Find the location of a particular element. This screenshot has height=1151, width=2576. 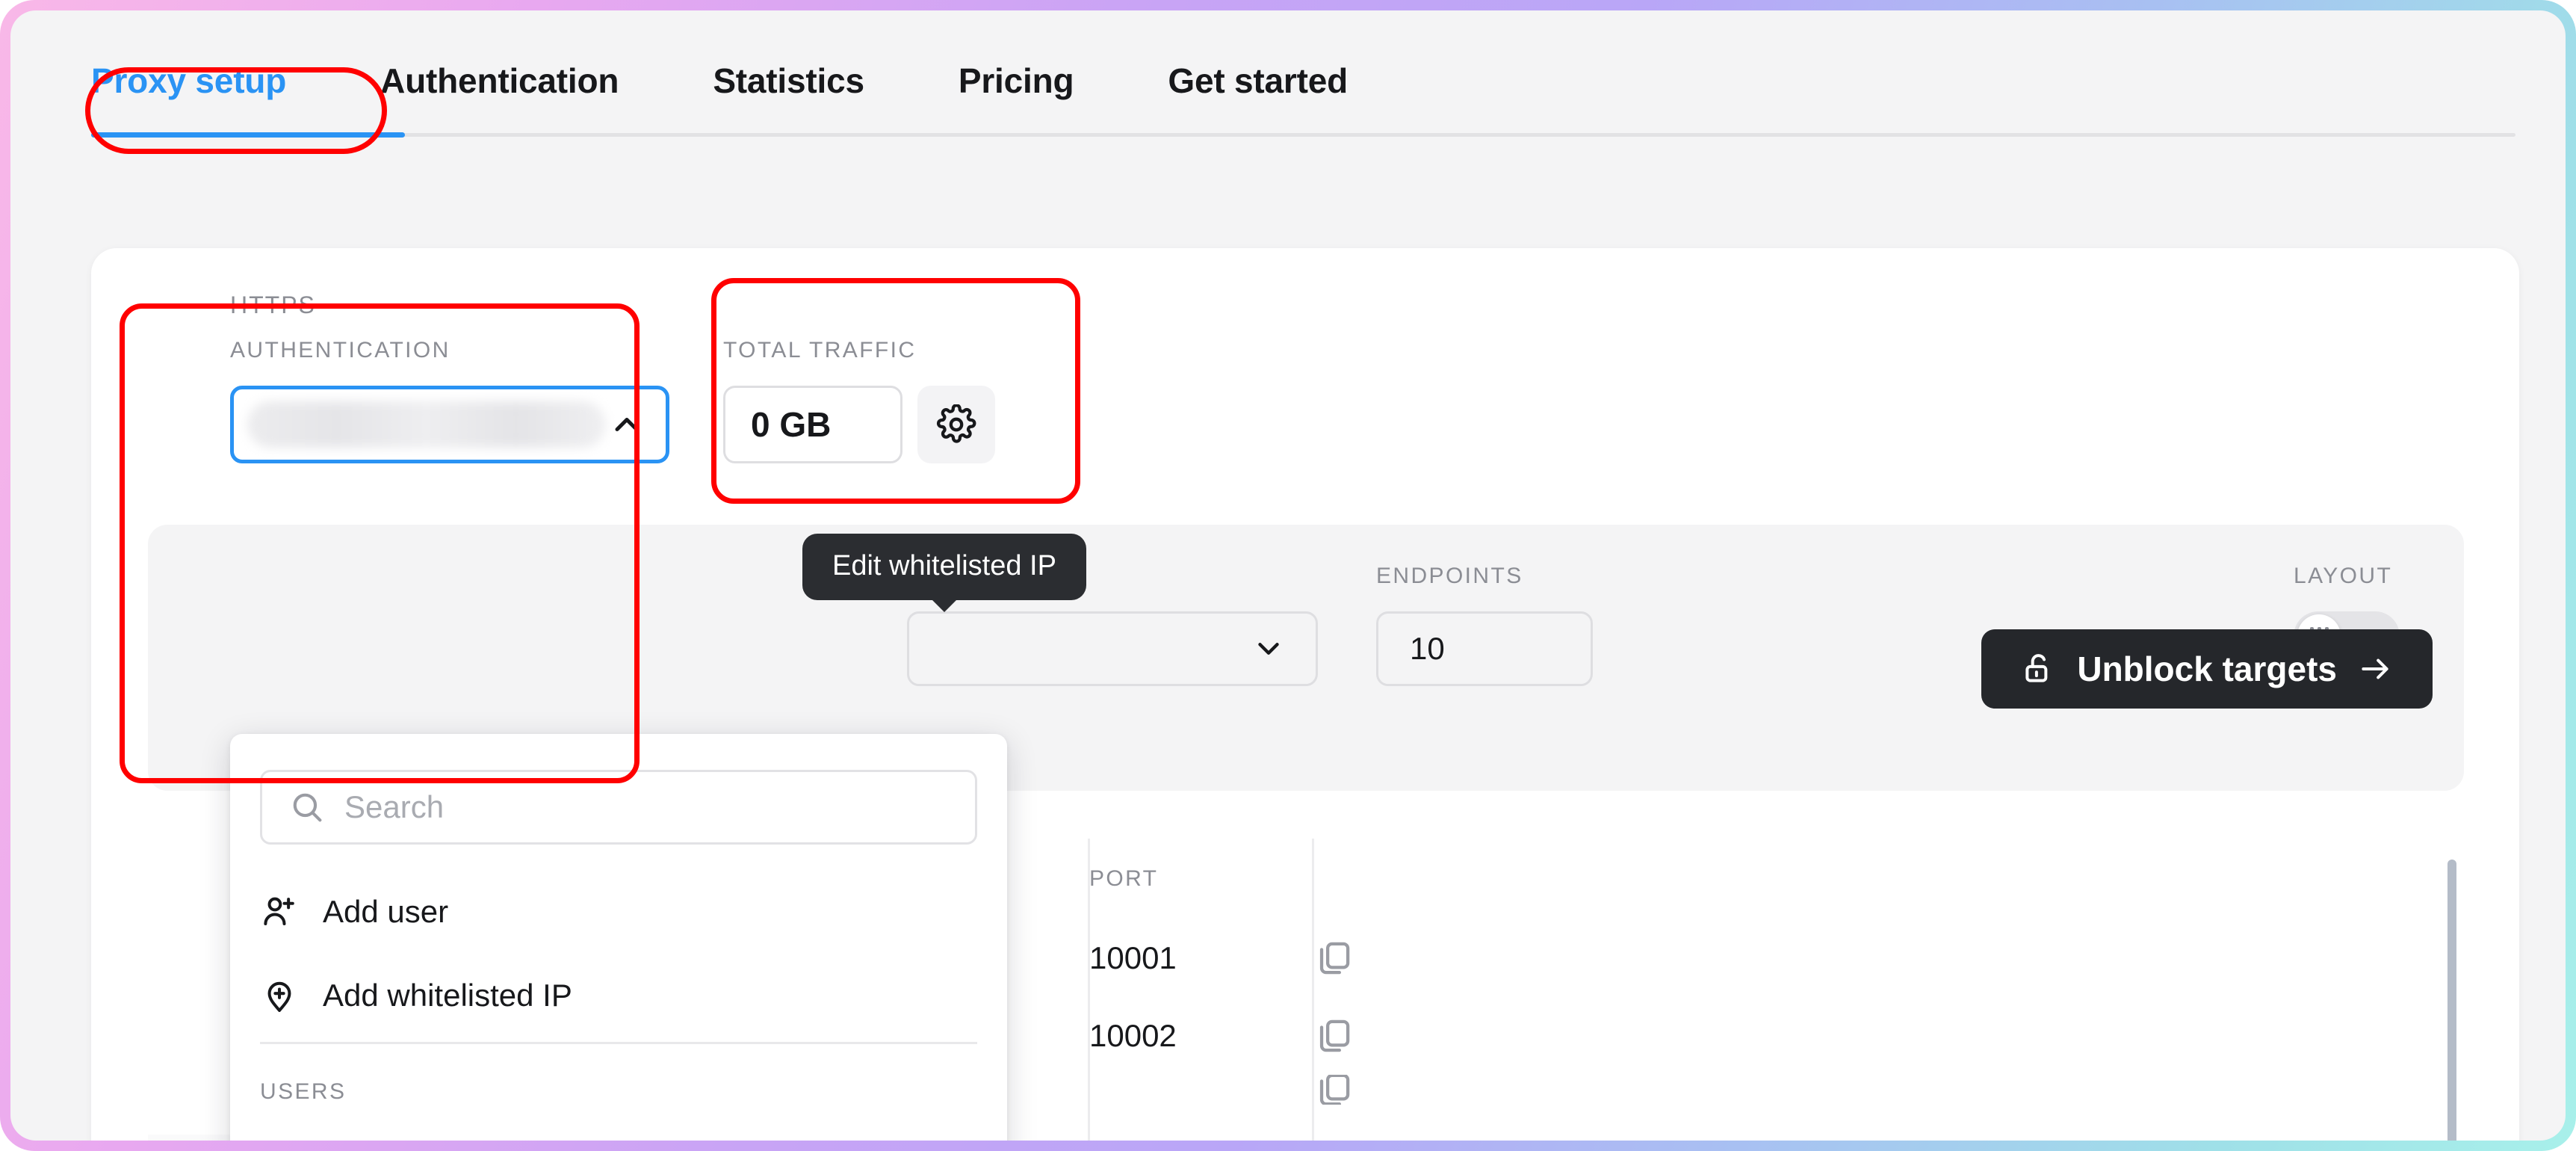

unblock-targets-label: Unblock targets is located at coordinates (2207, 668).